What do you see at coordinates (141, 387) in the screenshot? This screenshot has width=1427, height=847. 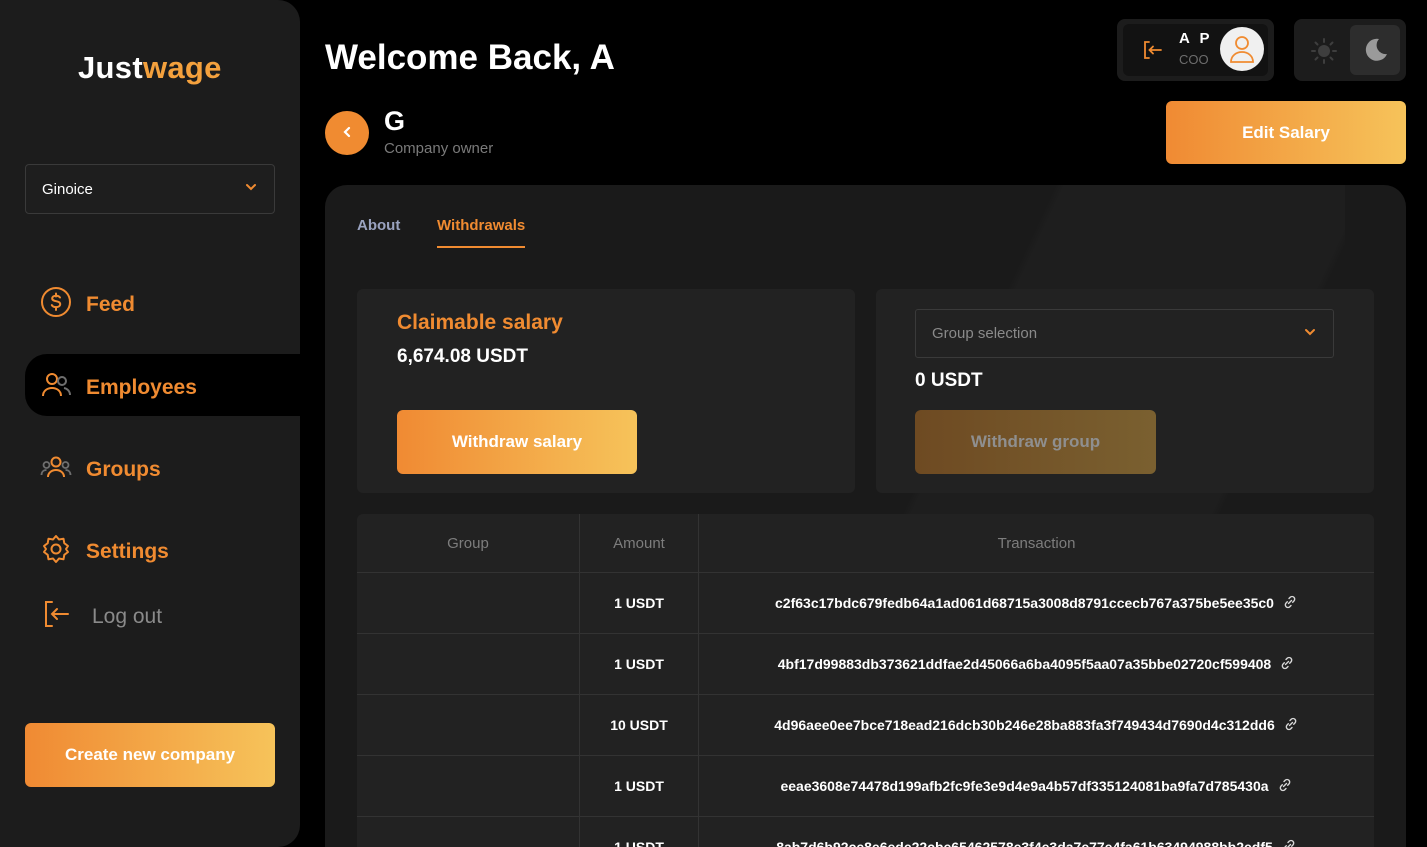 I see `sidebar-item-label: Employees` at bounding box center [141, 387].